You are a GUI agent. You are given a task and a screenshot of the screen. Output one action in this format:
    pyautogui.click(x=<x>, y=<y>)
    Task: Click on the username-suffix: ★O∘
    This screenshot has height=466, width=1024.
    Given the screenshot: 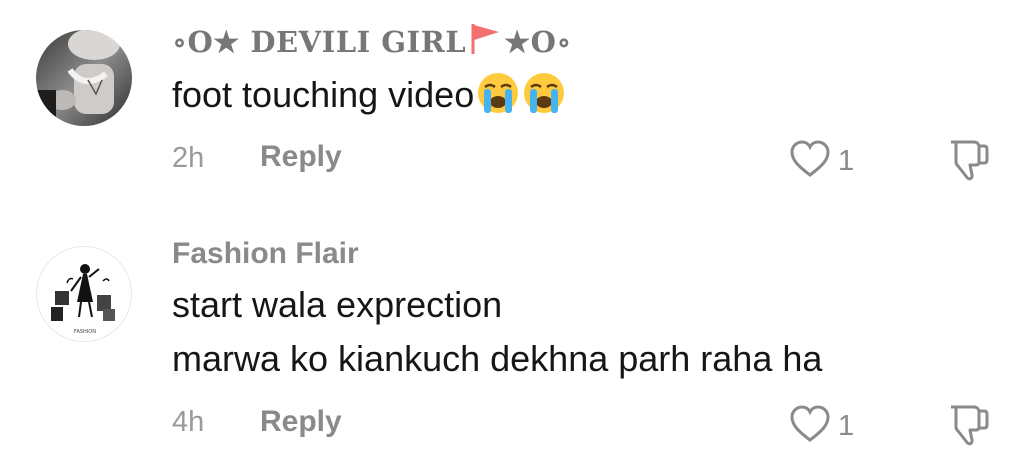 What is the action you would take?
    pyautogui.click(x=538, y=42)
    